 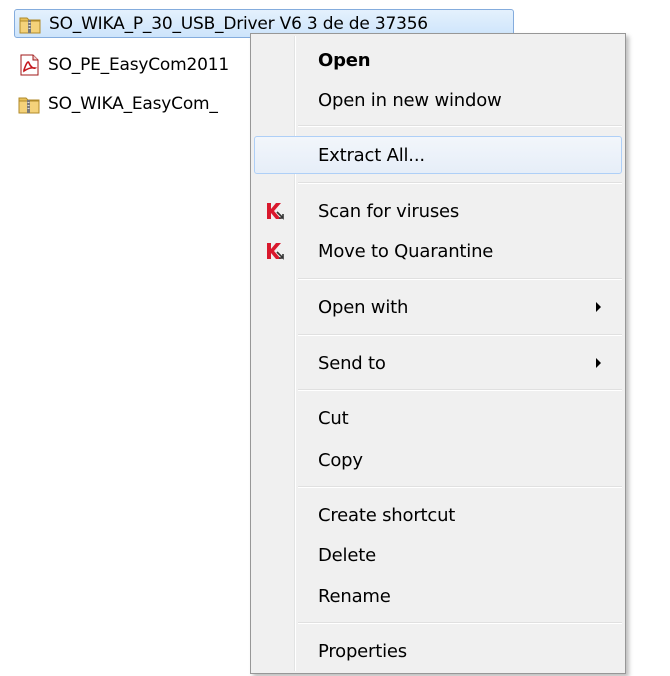 I want to click on menu-item-create-shortcut: Create shortcut, so click(x=438, y=515).